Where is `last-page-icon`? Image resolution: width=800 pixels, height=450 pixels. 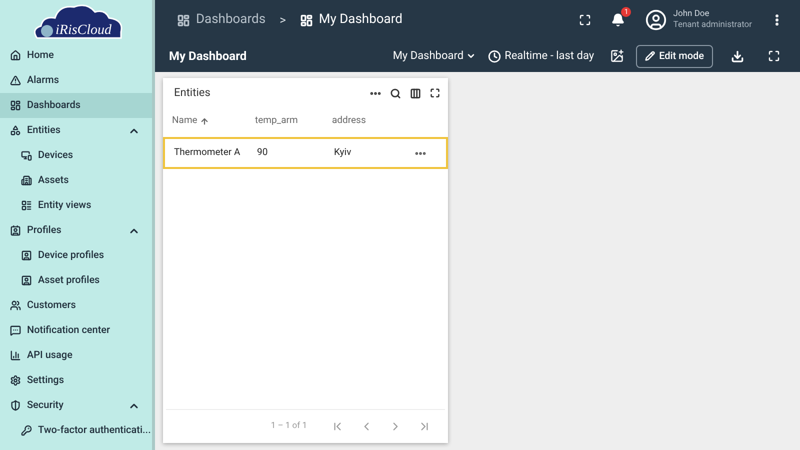
last-page-icon is located at coordinates (424, 426).